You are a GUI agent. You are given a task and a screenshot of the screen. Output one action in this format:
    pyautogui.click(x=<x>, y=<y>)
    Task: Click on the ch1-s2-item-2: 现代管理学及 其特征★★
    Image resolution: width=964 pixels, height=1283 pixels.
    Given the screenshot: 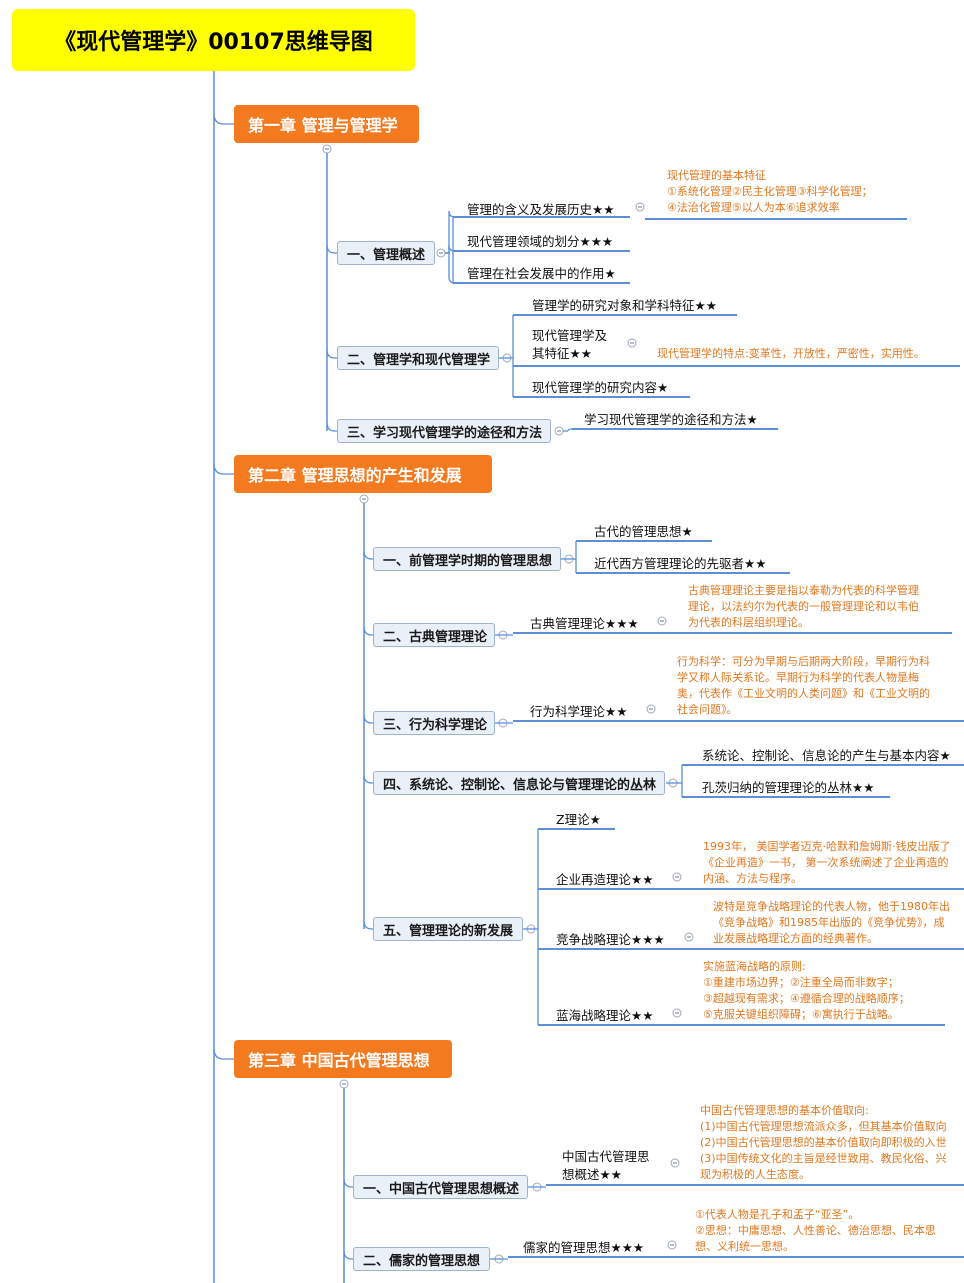 What is the action you would take?
    pyautogui.click(x=569, y=346)
    